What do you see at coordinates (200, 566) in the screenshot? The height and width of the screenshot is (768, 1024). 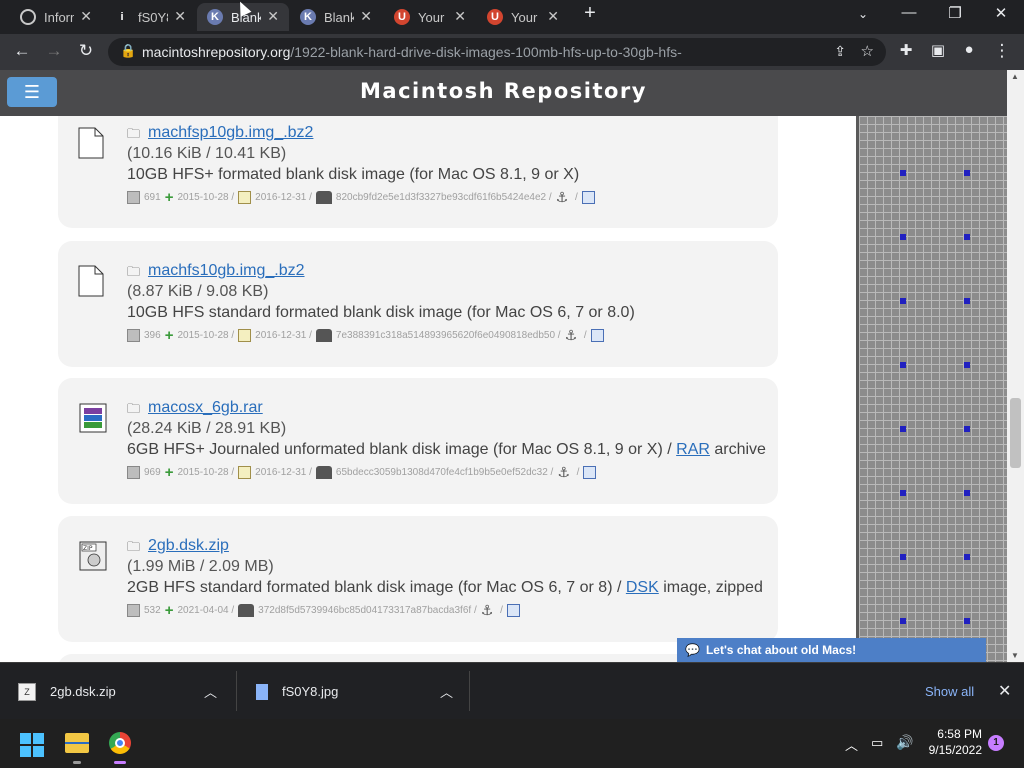 I see `file-size: (1.99 MiB / 2.09 MB)` at bounding box center [200, 566].